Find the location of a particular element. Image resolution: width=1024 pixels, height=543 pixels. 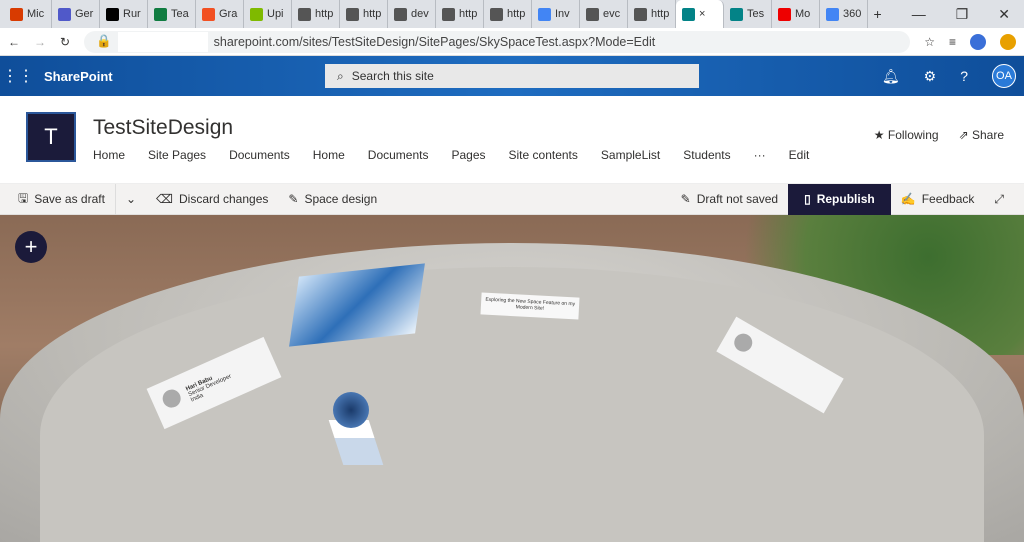

feedback-button: ✍ Feedback is located at coordinates (938, 199).